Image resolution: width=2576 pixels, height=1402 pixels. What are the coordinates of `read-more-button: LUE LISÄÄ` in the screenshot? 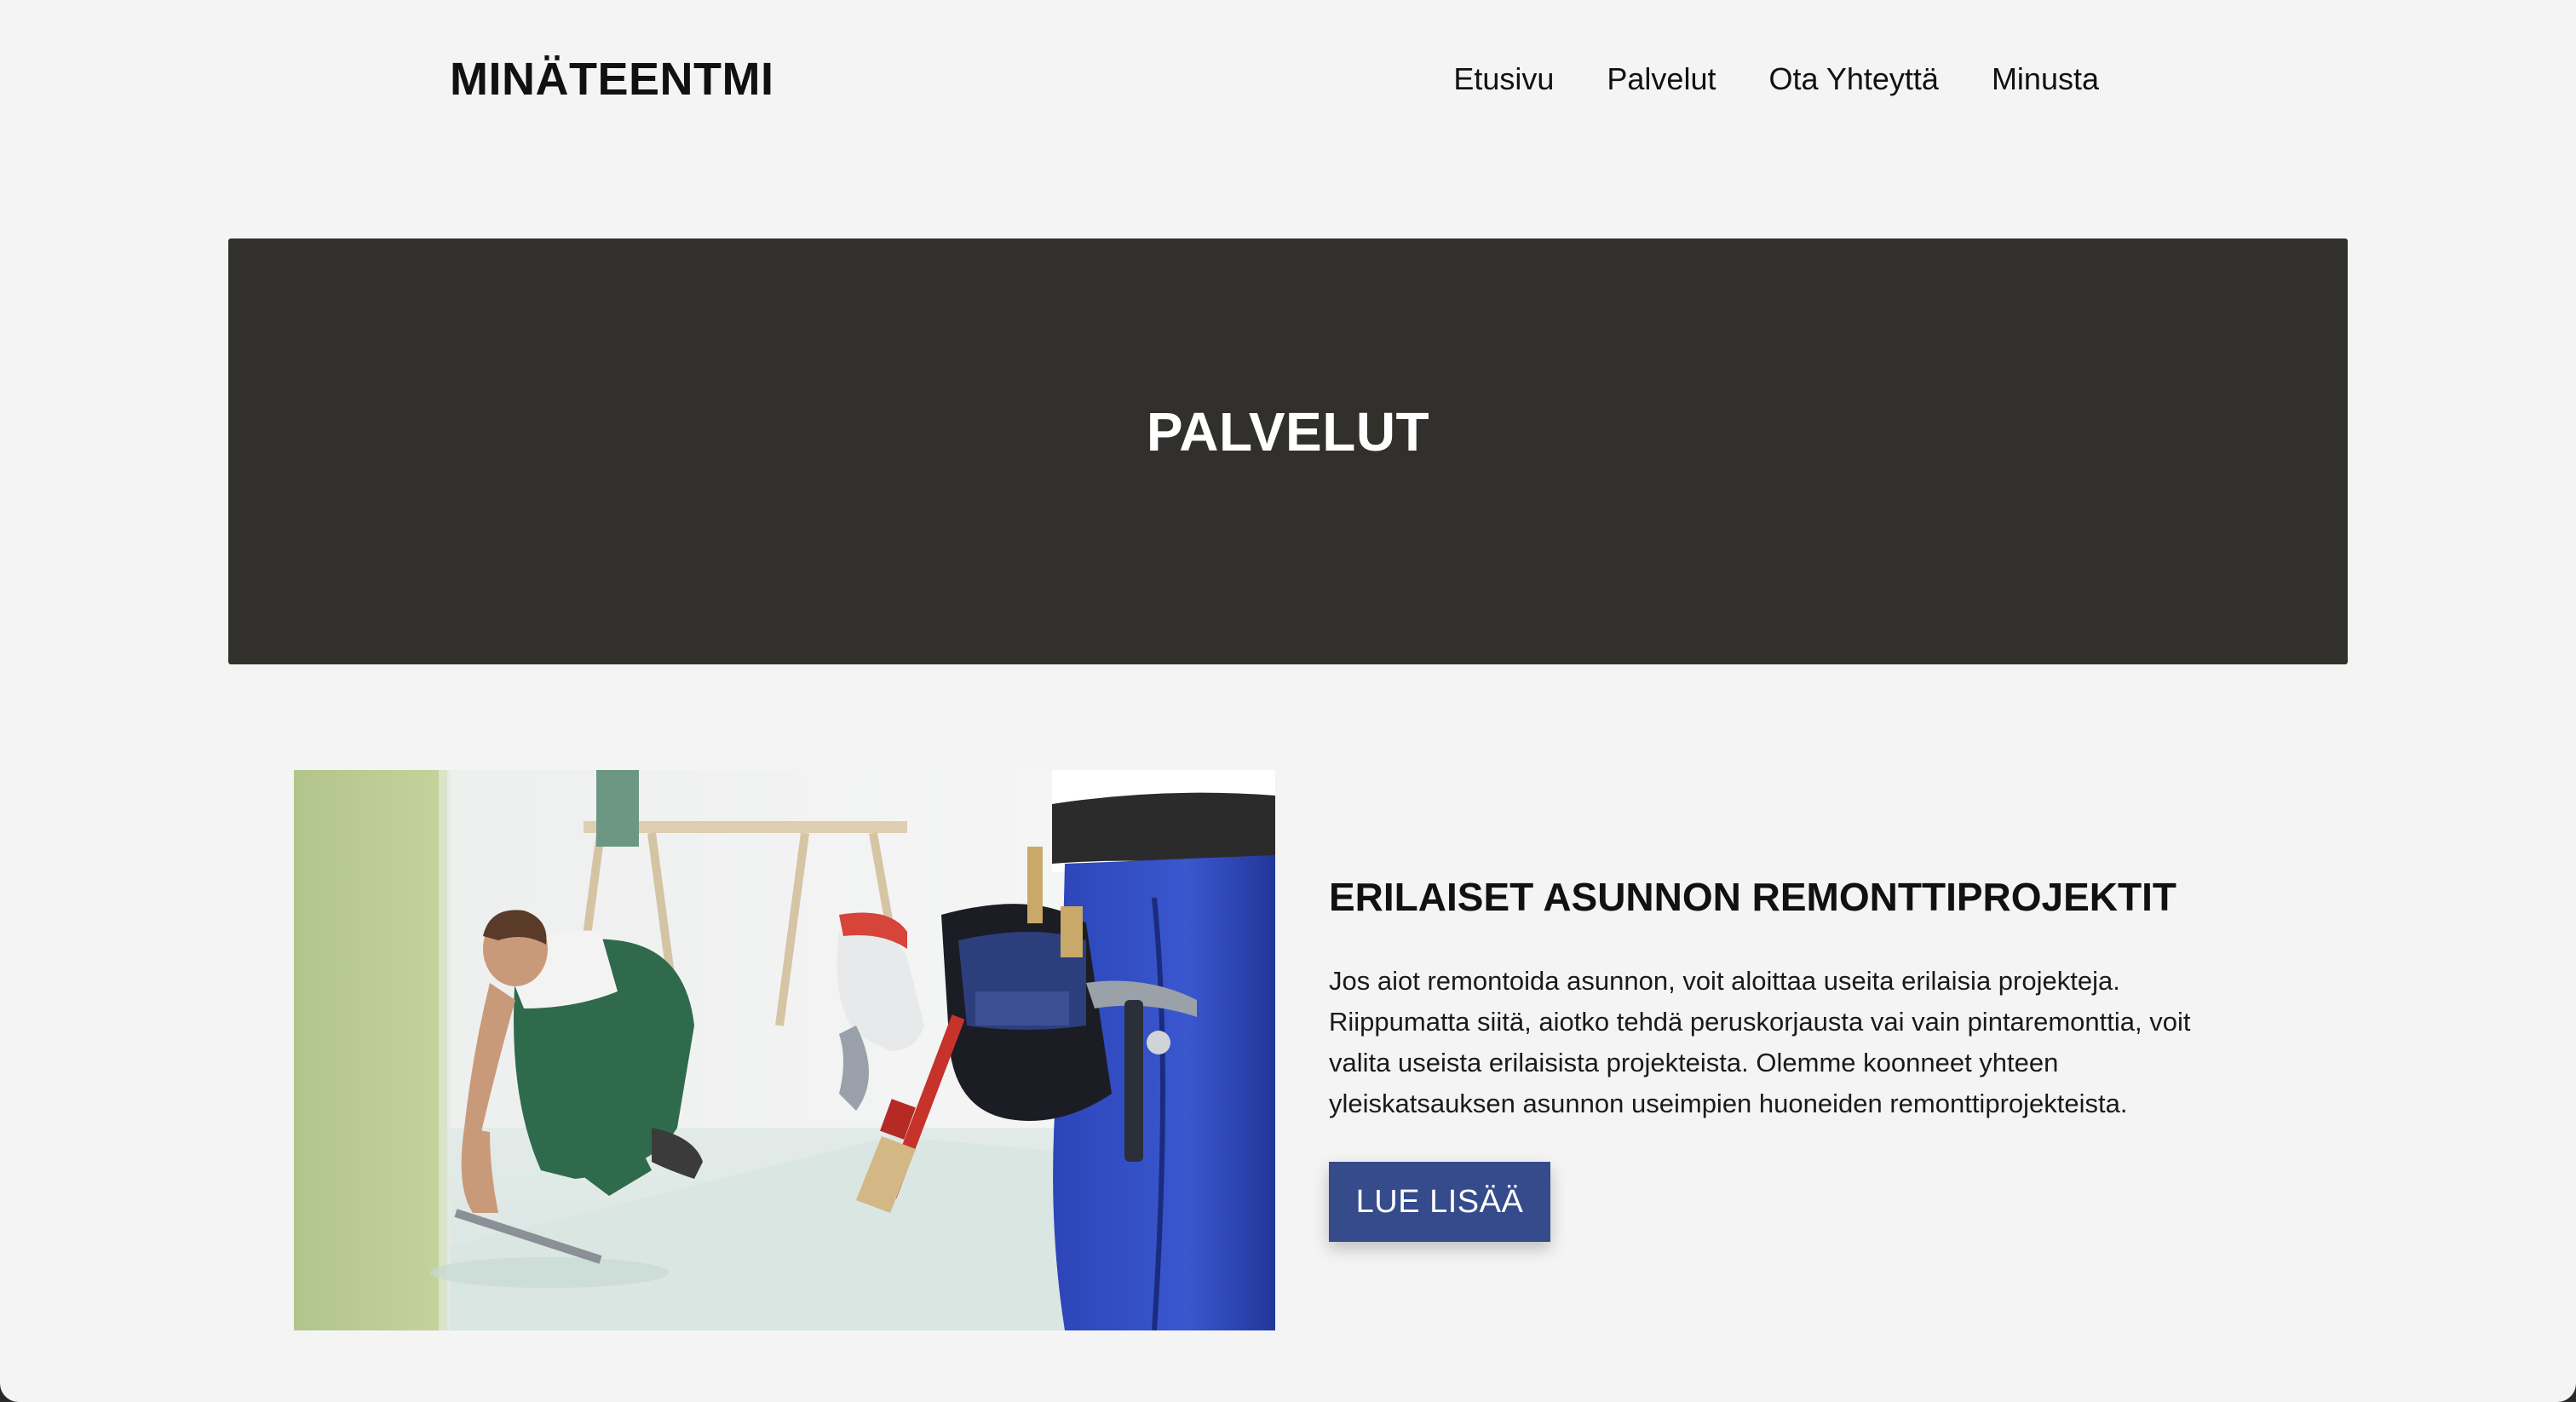 It's located at (1440, 1202).